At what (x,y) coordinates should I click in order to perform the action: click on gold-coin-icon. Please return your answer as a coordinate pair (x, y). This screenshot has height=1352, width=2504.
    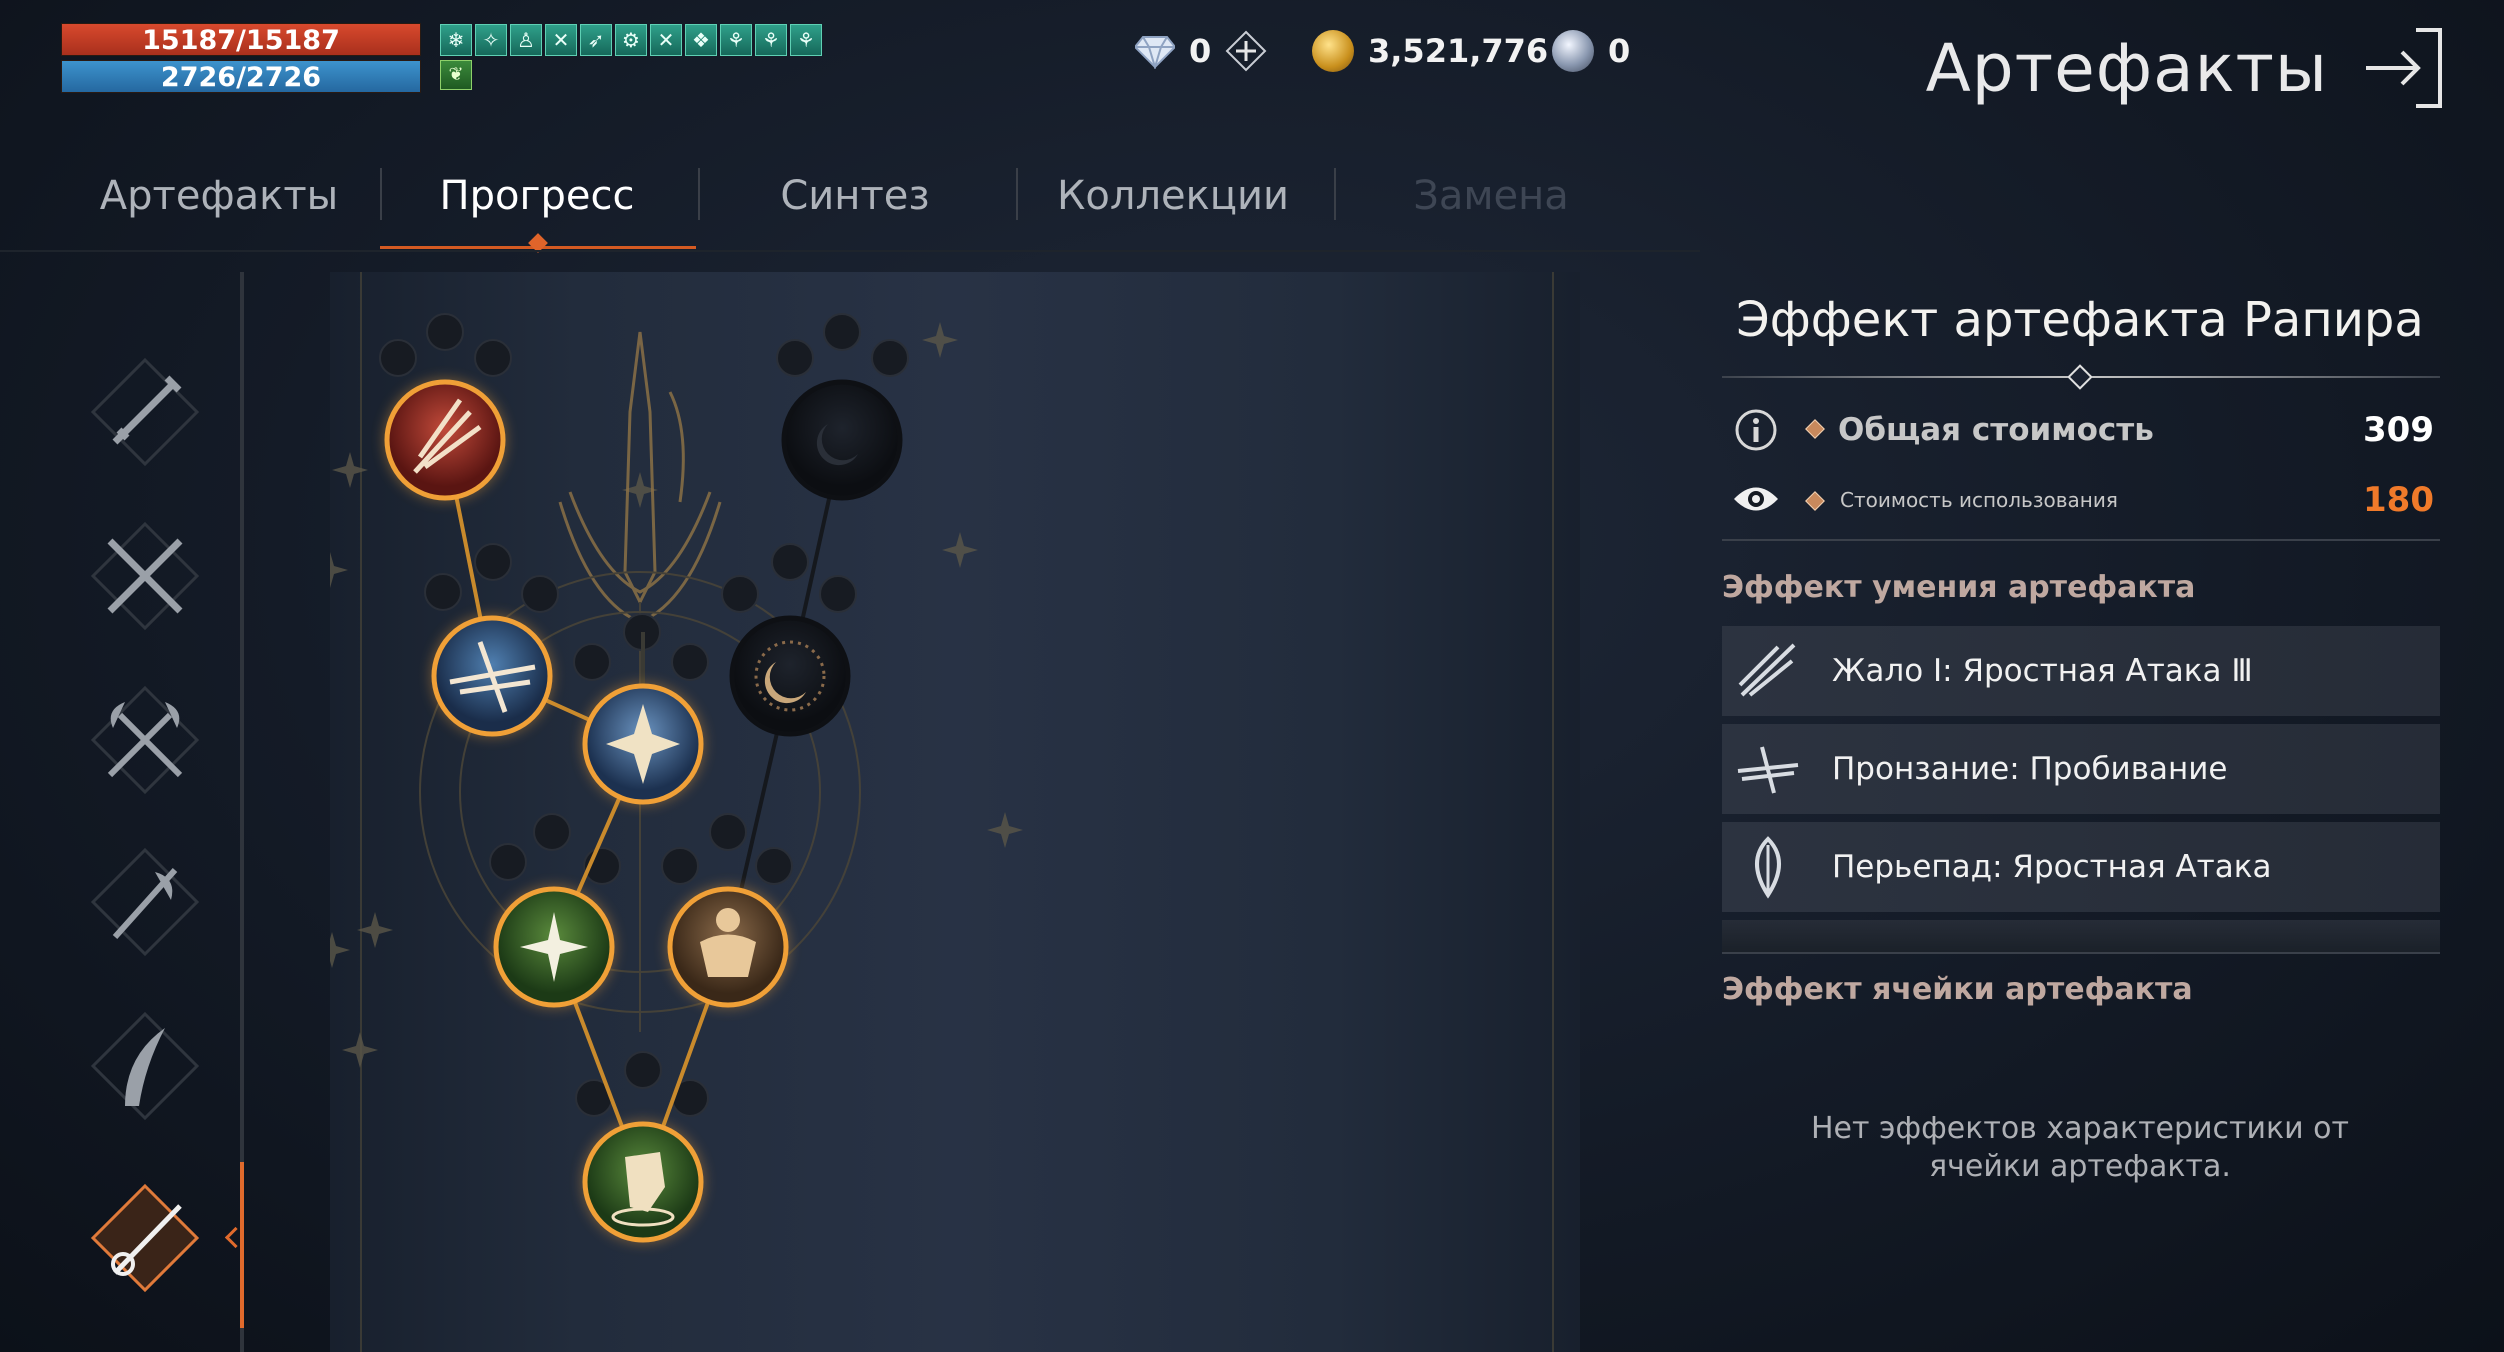
    Looking at the image, I should click on (1333, 51).